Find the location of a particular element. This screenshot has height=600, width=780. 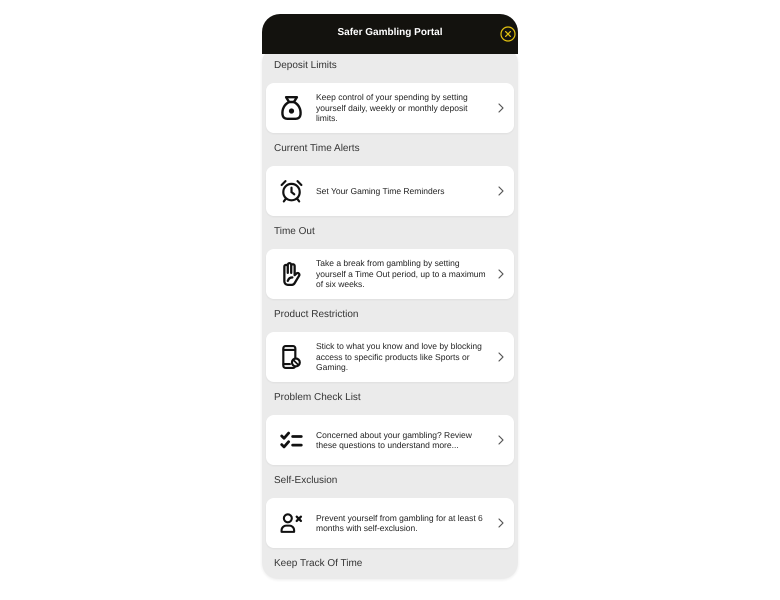

menu-card: Take a break from gambling by setting yourself a Time Out period, up to a maximum of six weeks. is located at coordinates (390, 274).